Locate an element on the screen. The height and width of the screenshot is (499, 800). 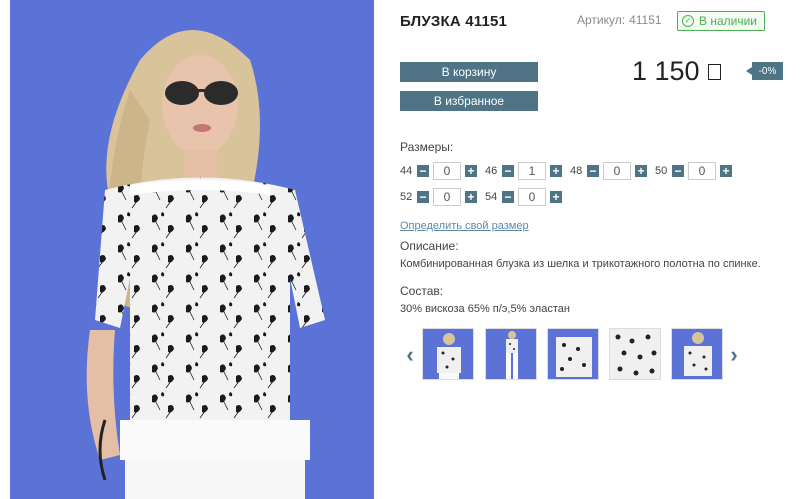
add-to-favorites-button: В избранное is located at coordinates (469, 101).